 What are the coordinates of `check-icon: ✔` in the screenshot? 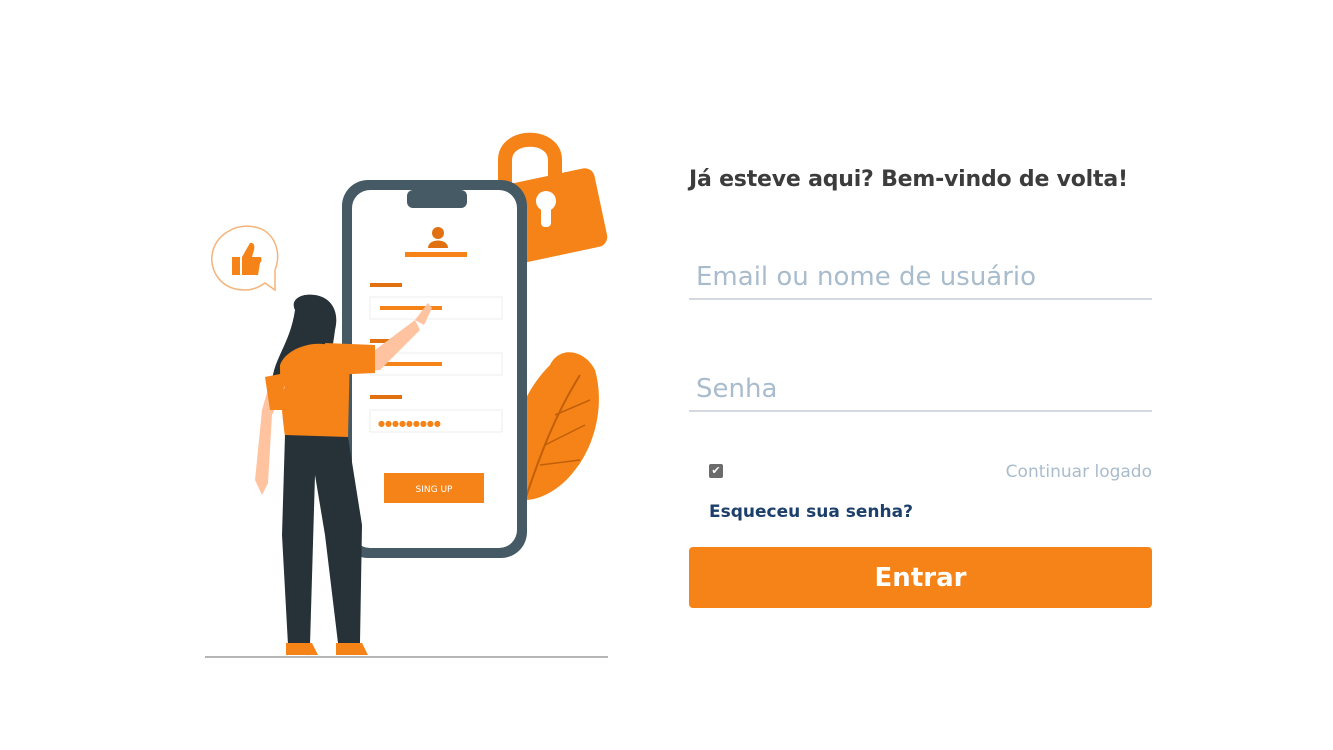 It's located at (716, 470).